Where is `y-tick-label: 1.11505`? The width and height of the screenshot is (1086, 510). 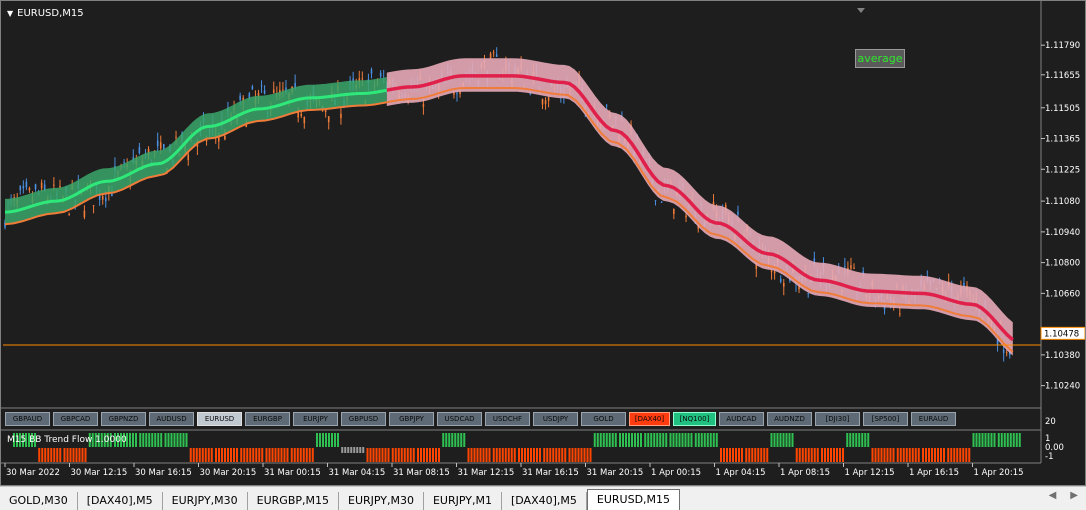
y-tick-label: 1.11505 is located at coordinates (1062, 109).